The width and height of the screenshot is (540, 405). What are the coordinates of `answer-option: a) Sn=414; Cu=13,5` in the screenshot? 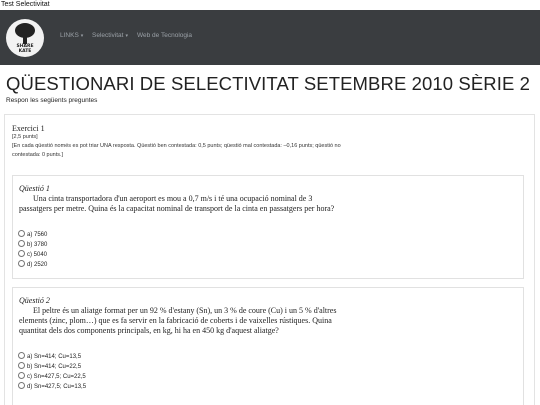 It's located at (49, 356).